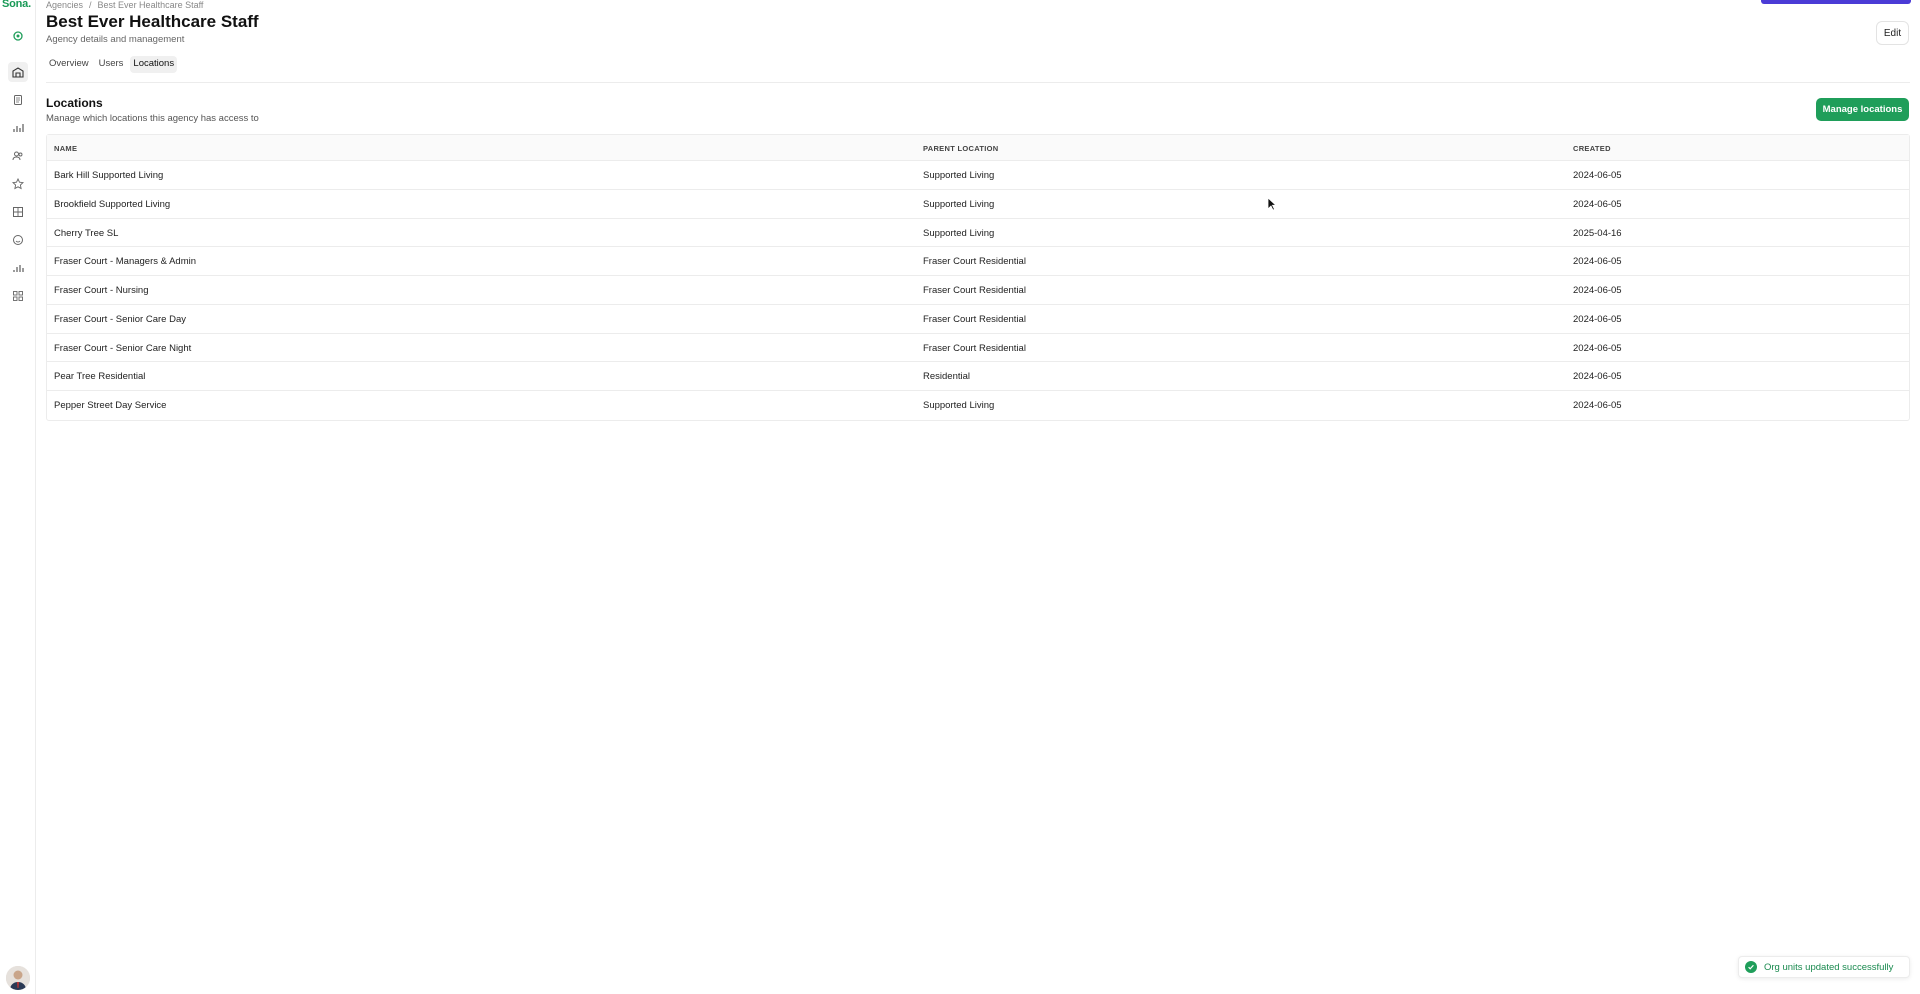 The height and width of the screenshot is (994, 1920). Describe the element at coordinates (18, 128) in the screenshot. I see `bar-chart-icon` at that location.